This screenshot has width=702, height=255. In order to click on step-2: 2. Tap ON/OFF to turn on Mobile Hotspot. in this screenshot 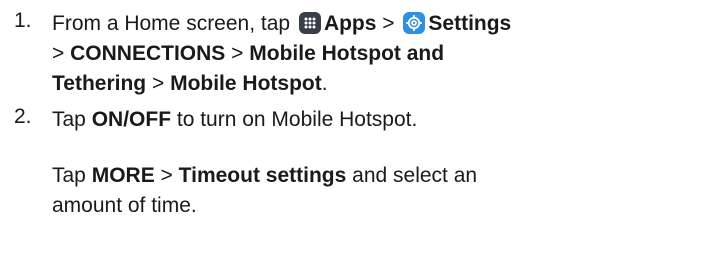, I will do `click(353, 120)`.